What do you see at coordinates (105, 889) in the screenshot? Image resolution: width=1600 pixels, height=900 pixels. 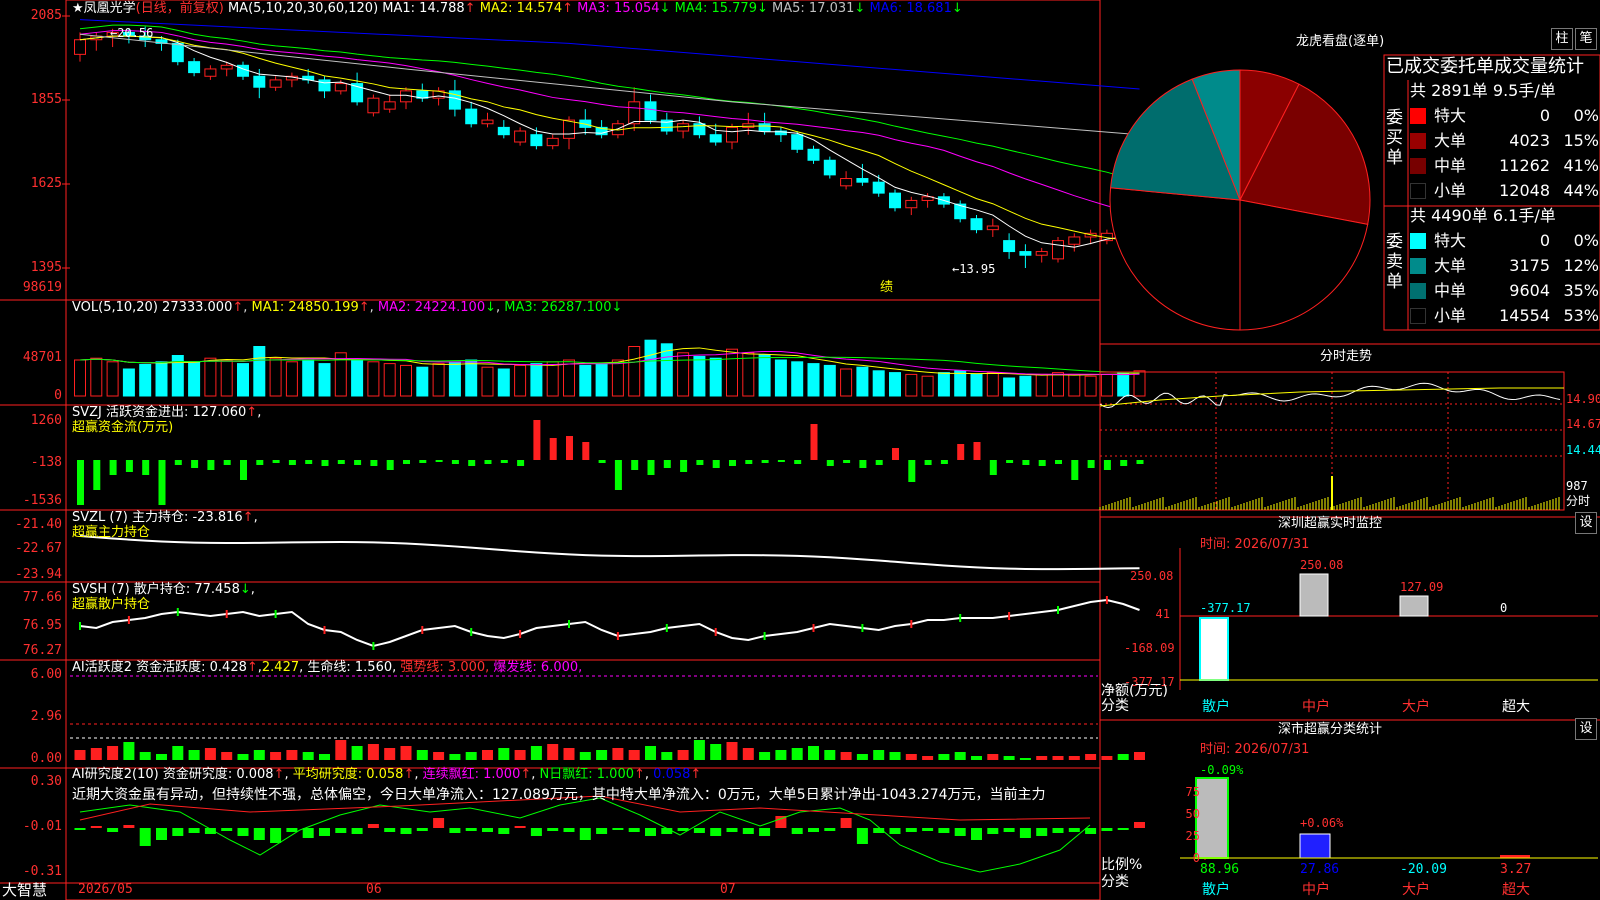 I see `date-tick: 2026/05` at bounding box center [105, 889].